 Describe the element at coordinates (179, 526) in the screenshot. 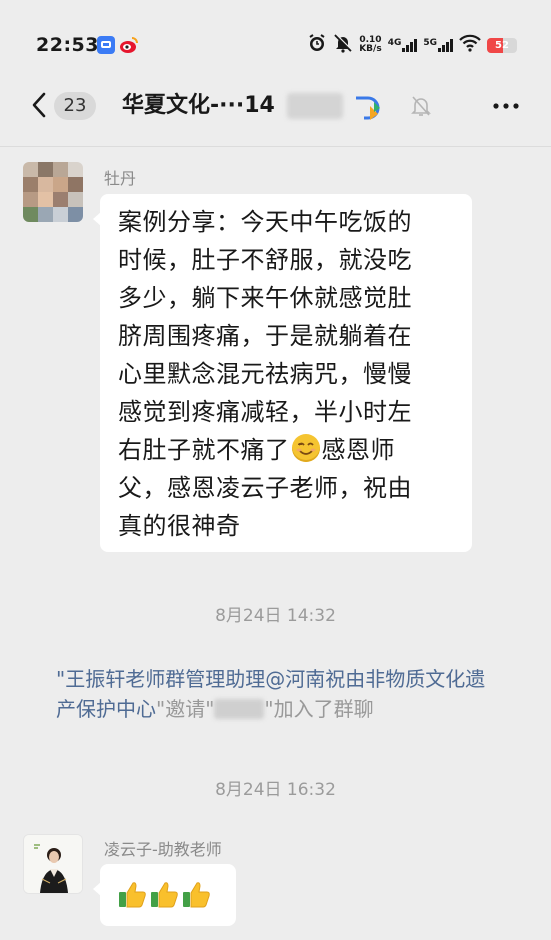

I see `message-line: 真的很神奇` at that location.